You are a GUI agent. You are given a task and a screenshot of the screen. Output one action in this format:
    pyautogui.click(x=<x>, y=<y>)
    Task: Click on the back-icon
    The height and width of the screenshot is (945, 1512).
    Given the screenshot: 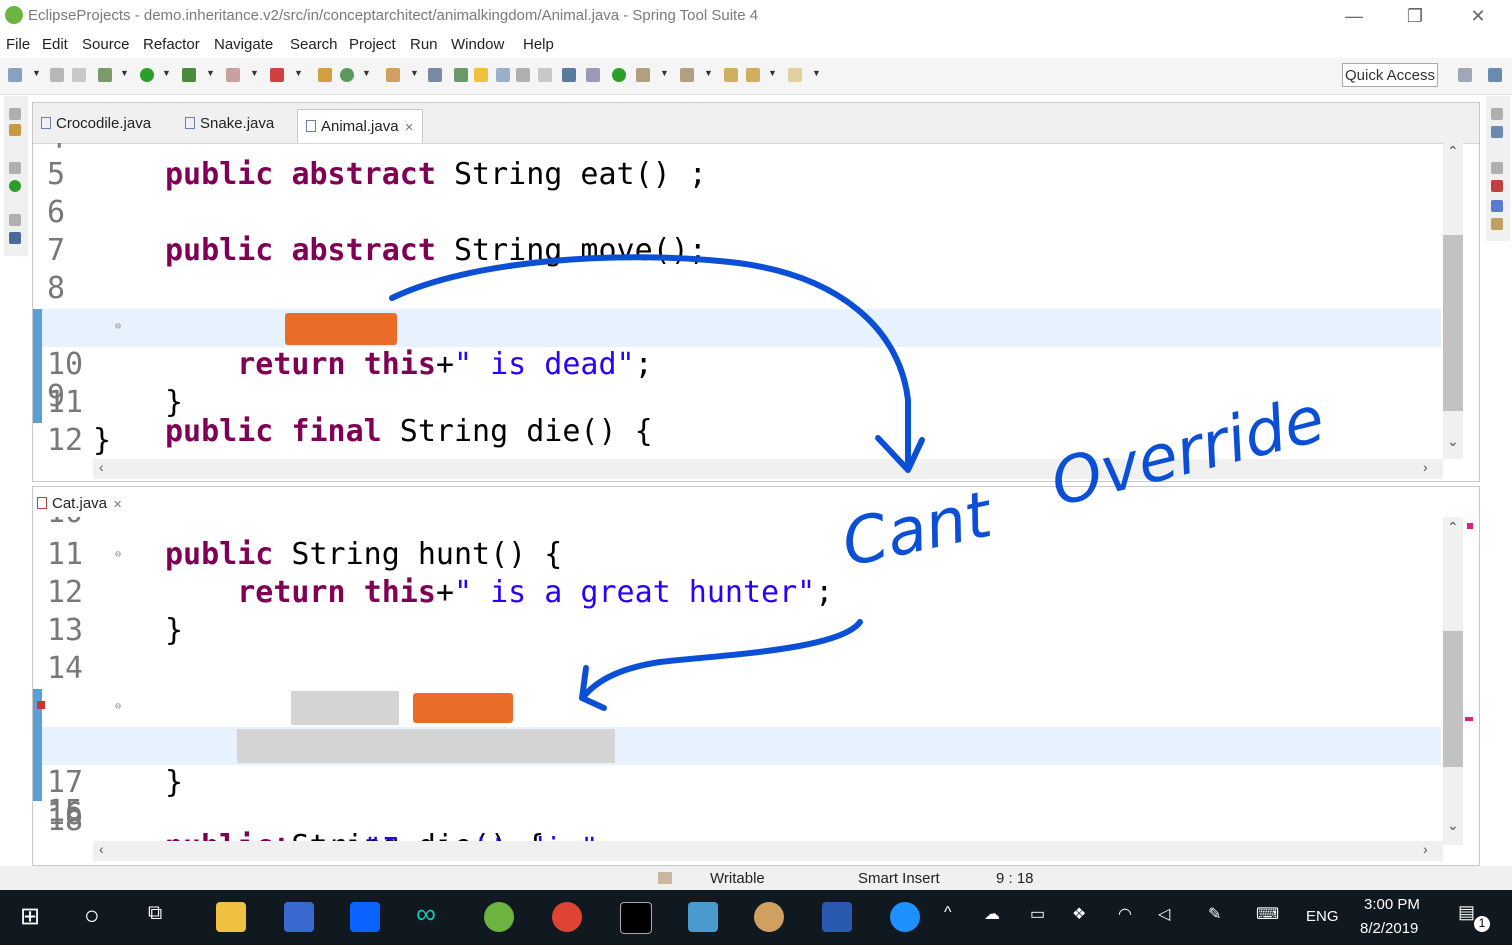 What is the action you would take?
    pyautogui.click(x=753, y=75)
    